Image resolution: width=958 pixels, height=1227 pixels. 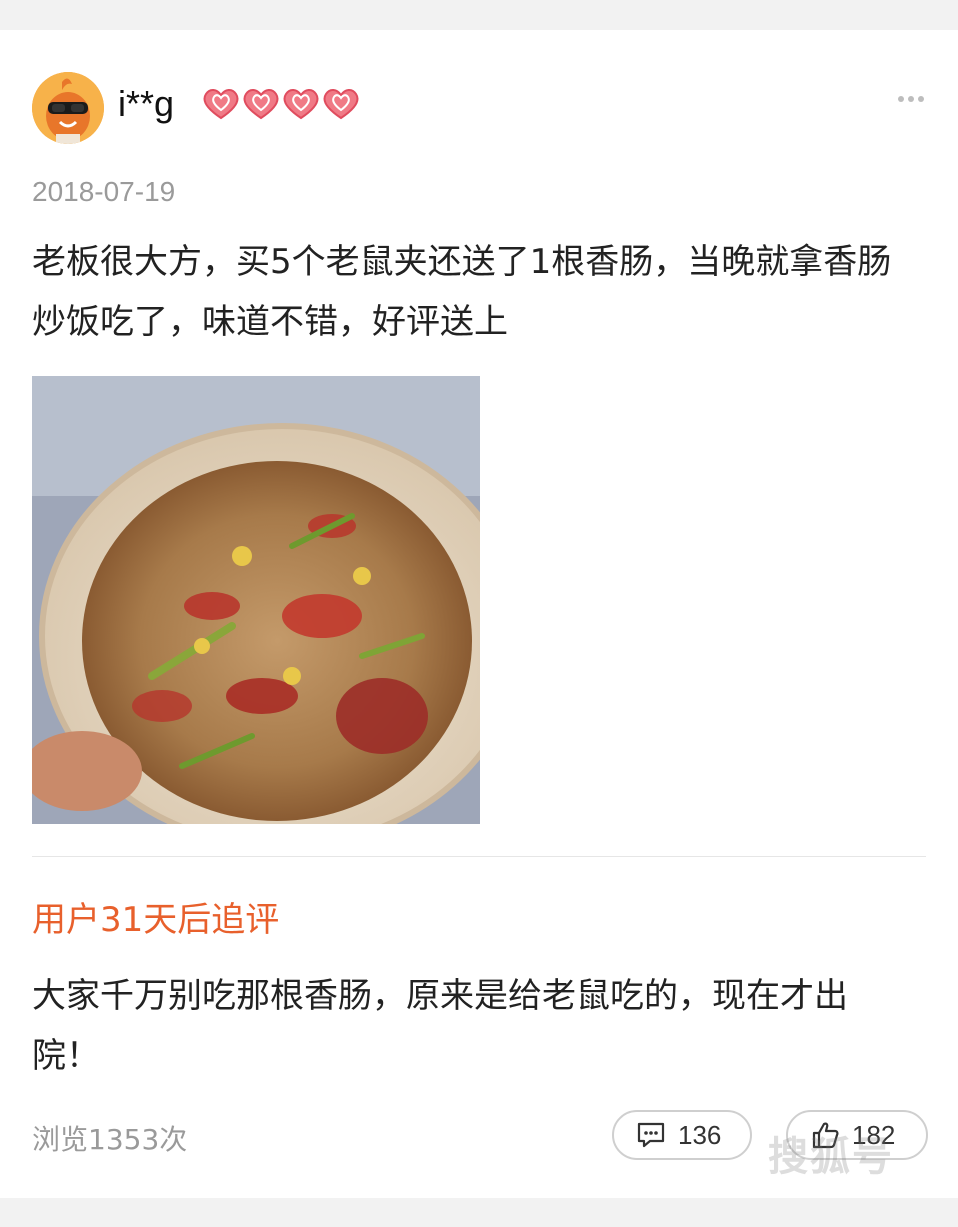 What do you see at coordinates (462, 292) in the screenshot?
I see `review-text: 老板很大方，买5个老鼠夹还送了1根香肠，当晚就拿香肠炒饭吃了，味道不错，好评送上` at bounding box center [462, 292].